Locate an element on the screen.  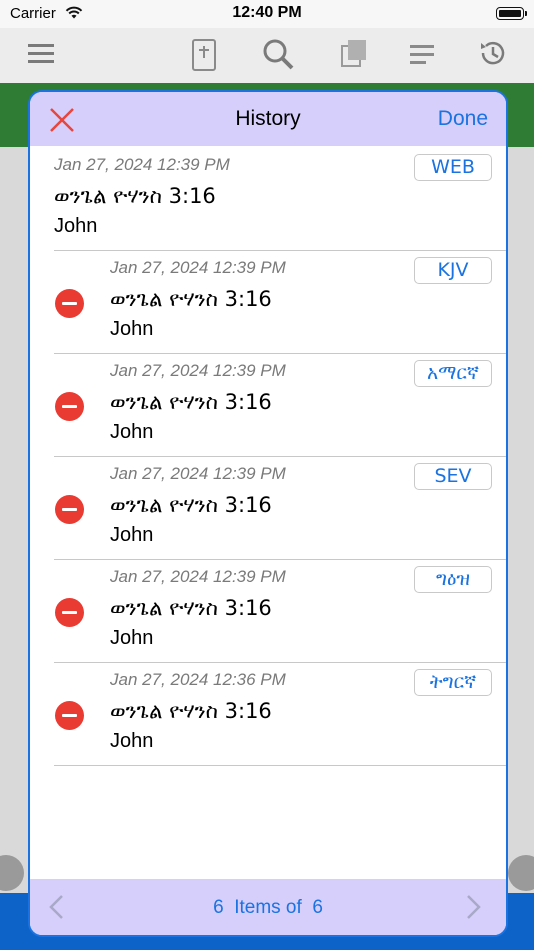
done-button: Done is located at coordinates (463, 119).